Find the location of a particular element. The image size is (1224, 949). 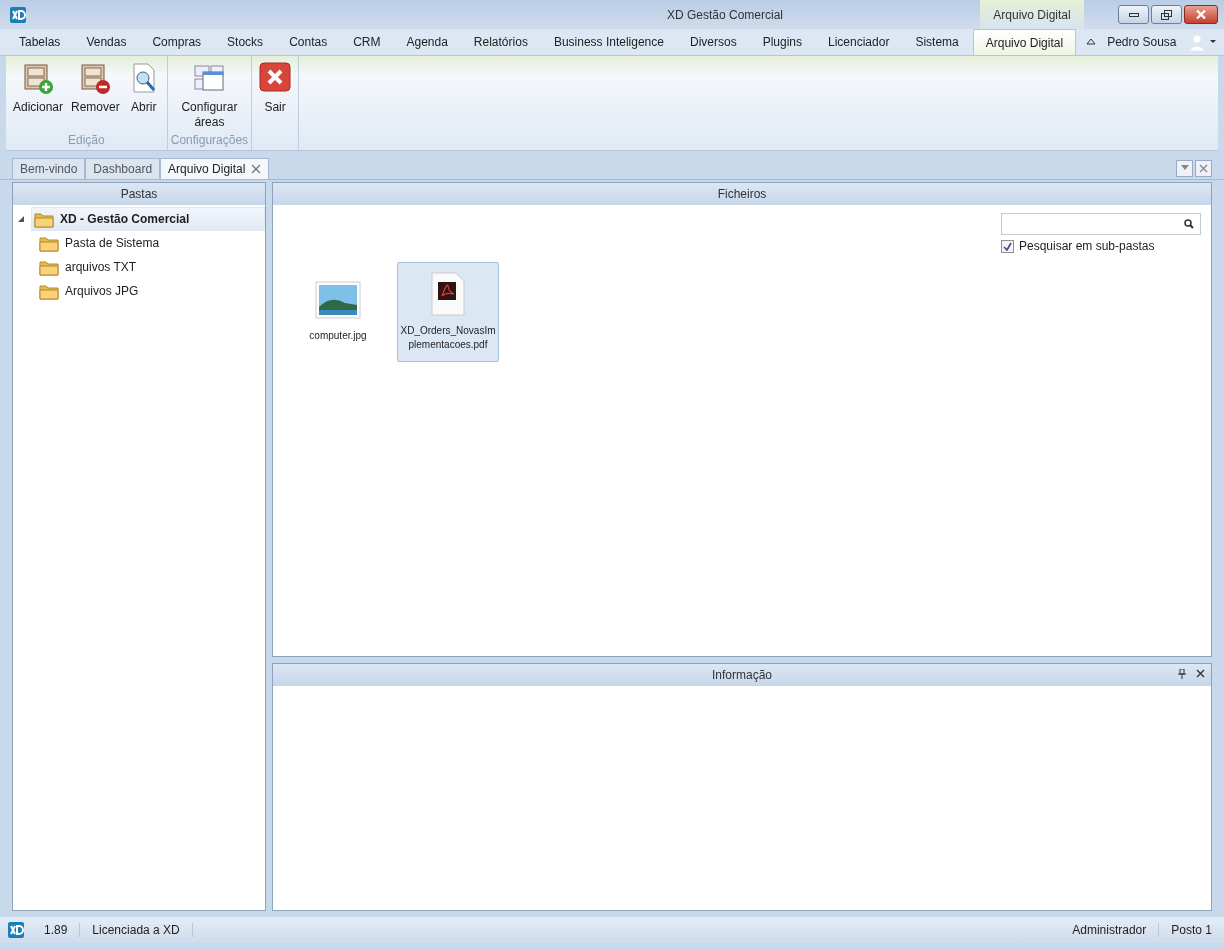

search-icon is located at coordinates (1189, 224).